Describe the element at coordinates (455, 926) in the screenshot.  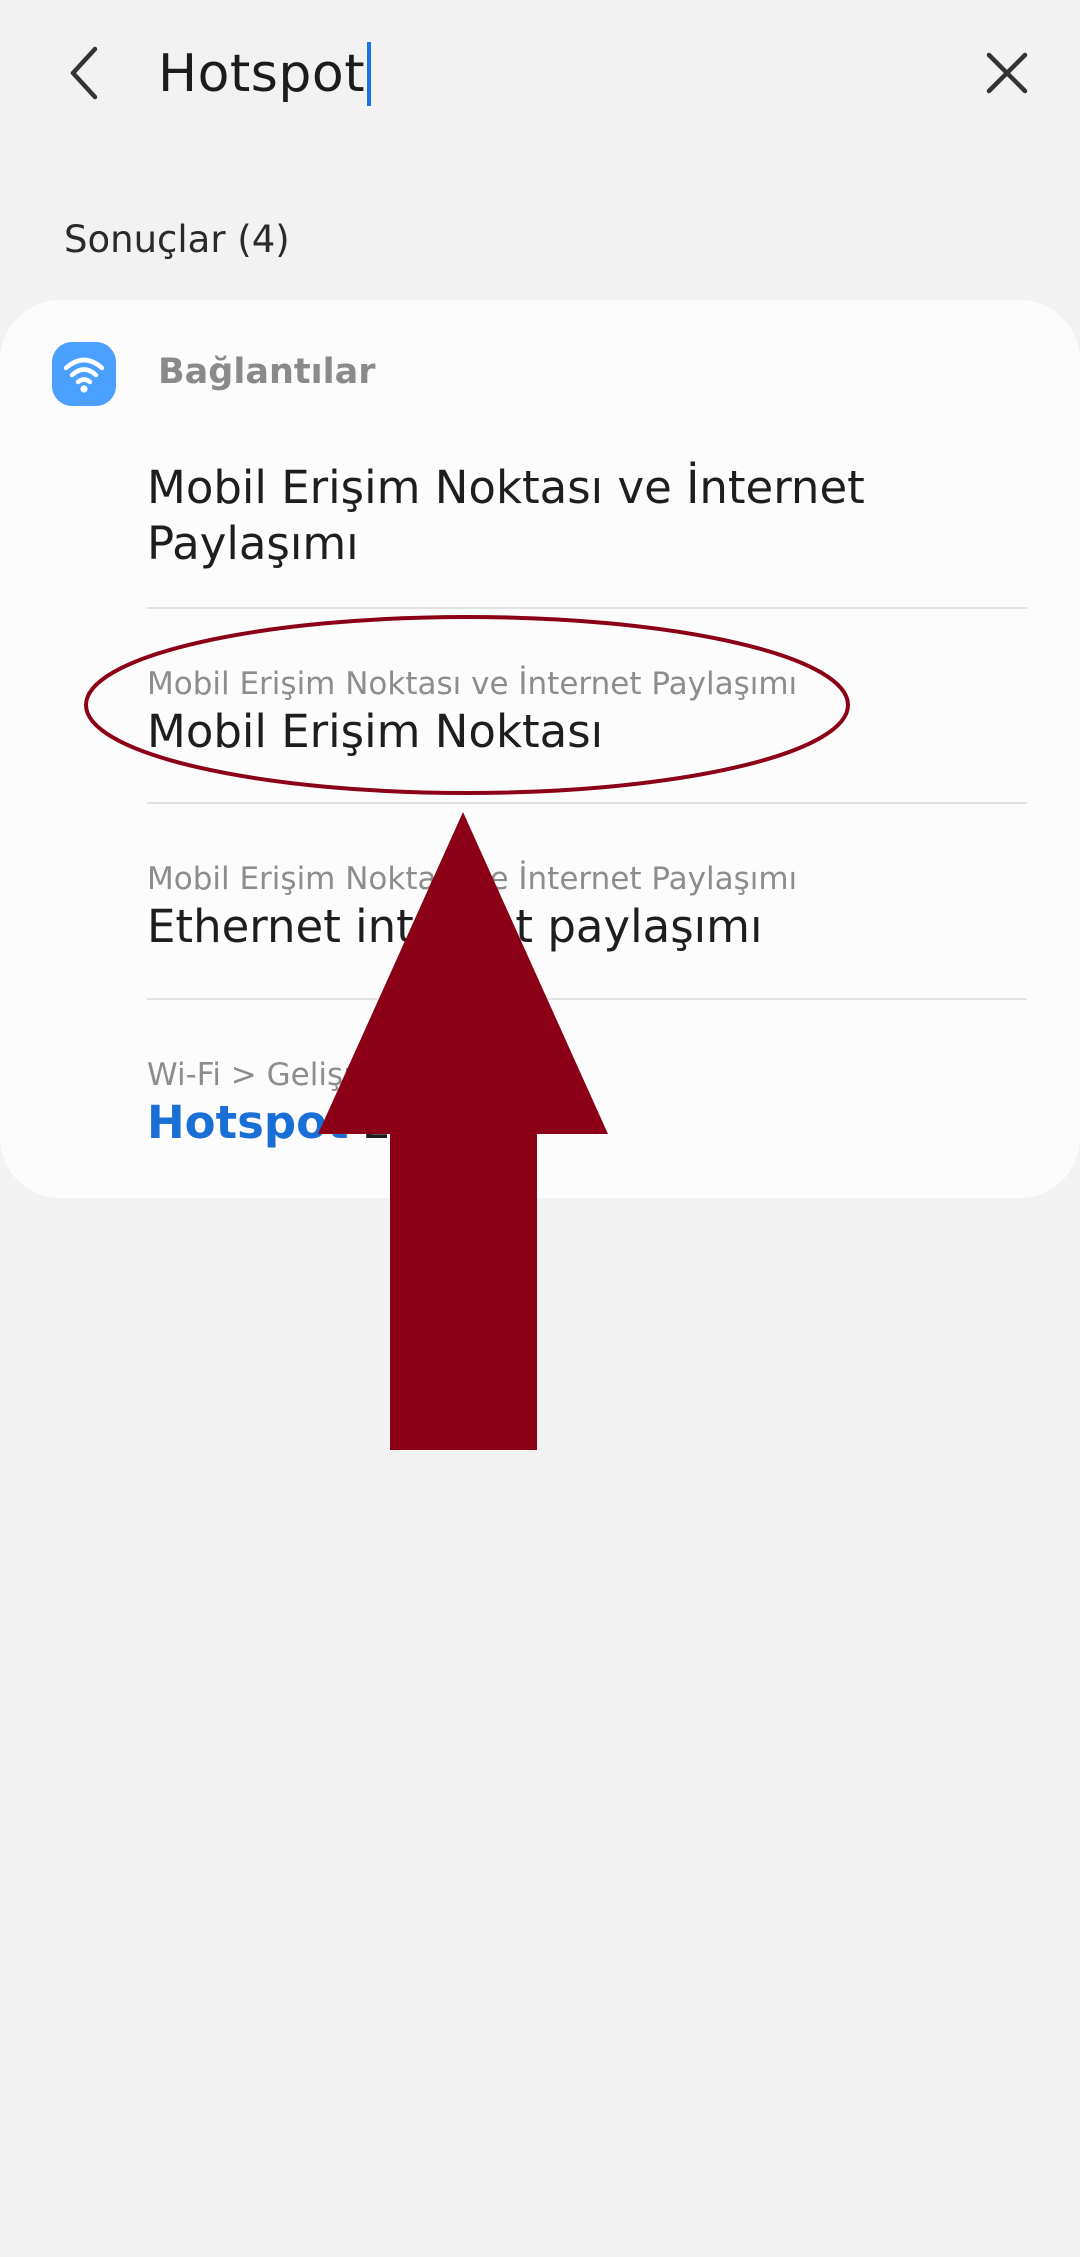
I see `result-title: Ethernet internet paylaşımı` at that location.